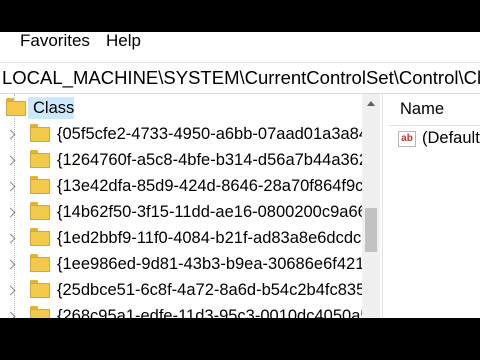  I want to click on value-name: (Default), so click(451, 138).